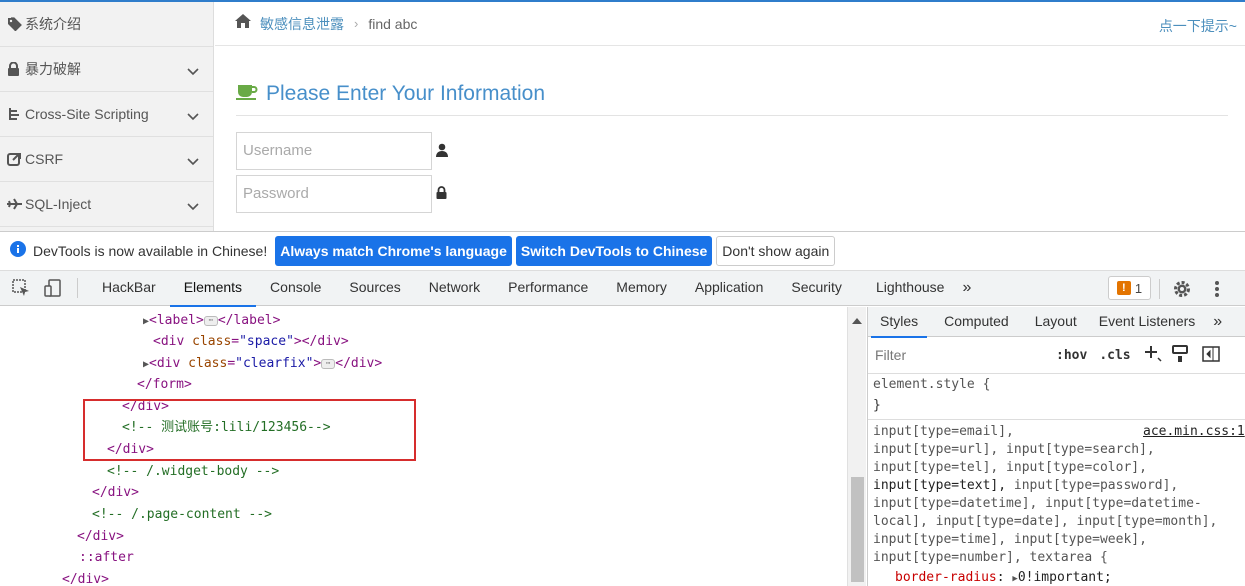 The image size is (1245, 586). Describe the element at coordinates (44, 159) in the screenshot. I see `sidebar-item-label: CSRF` at that location.